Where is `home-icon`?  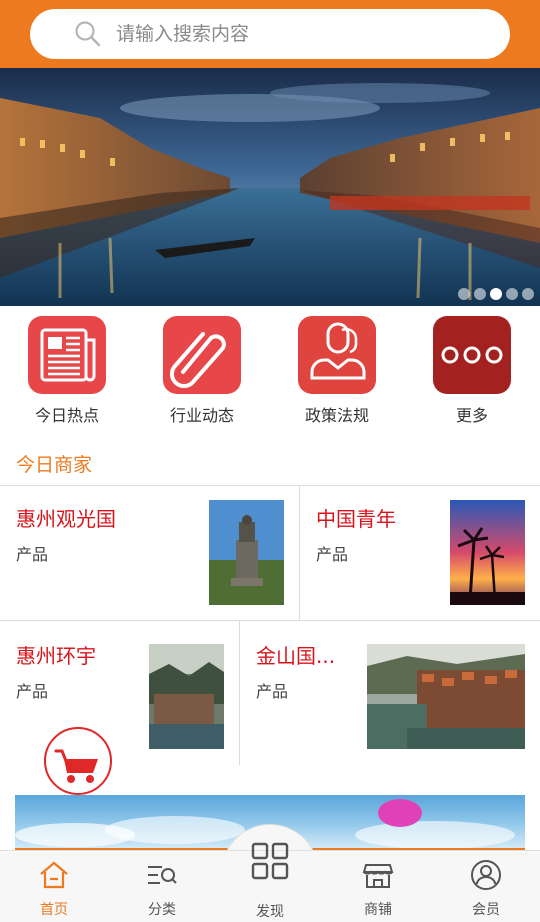
home-icon is located at coordinates (54, 875).